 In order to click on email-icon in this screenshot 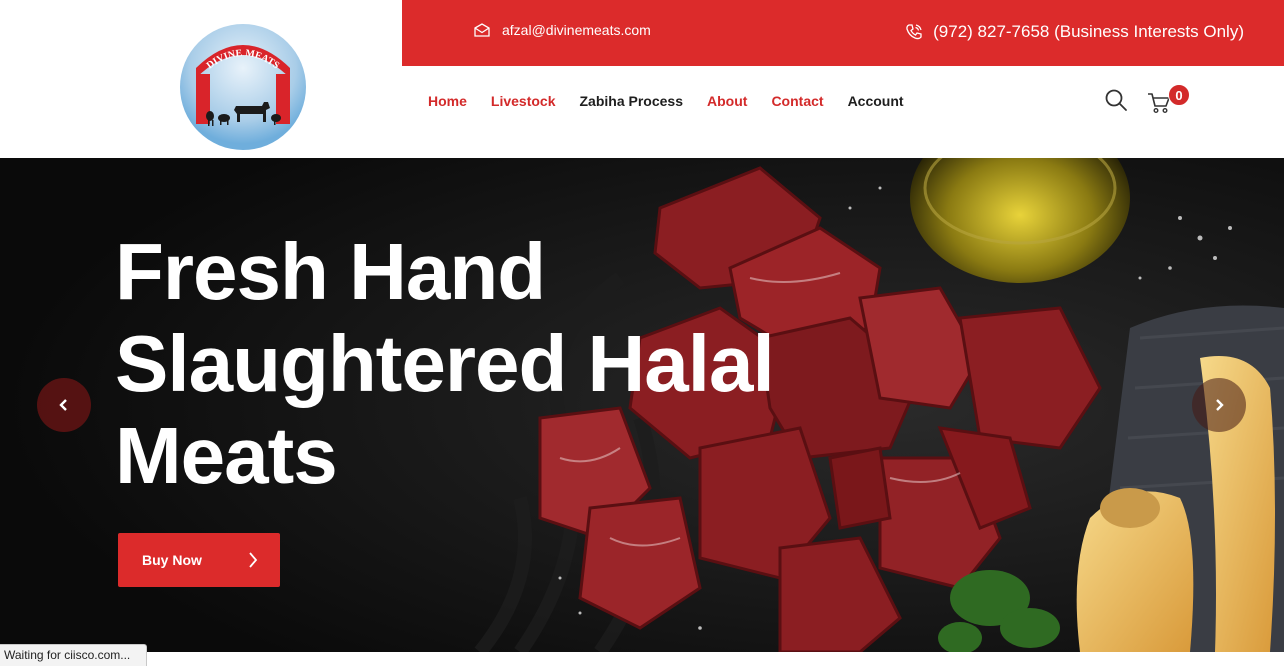, I will do `click(482, 30)`.